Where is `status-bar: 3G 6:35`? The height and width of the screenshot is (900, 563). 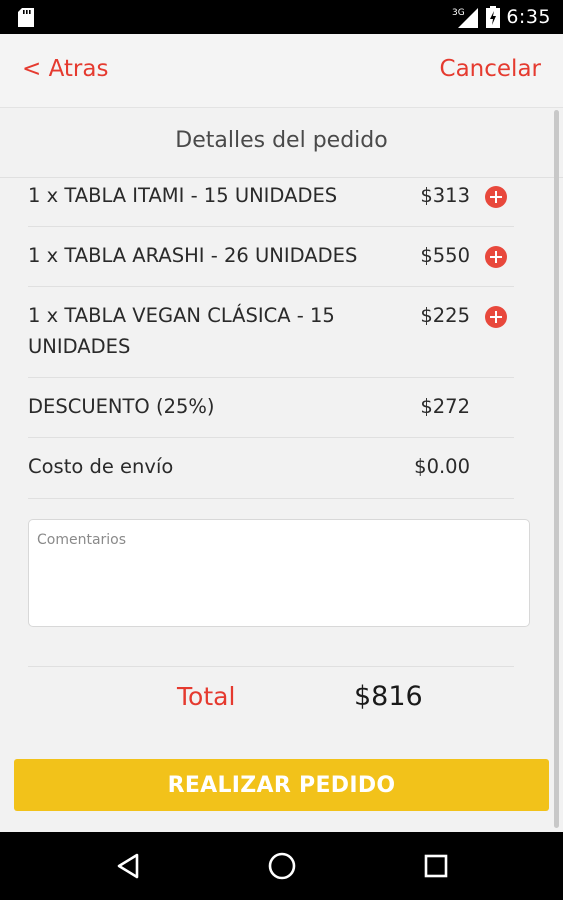 status-bar: 3G 6:35 is located at coordinates (281, 17).